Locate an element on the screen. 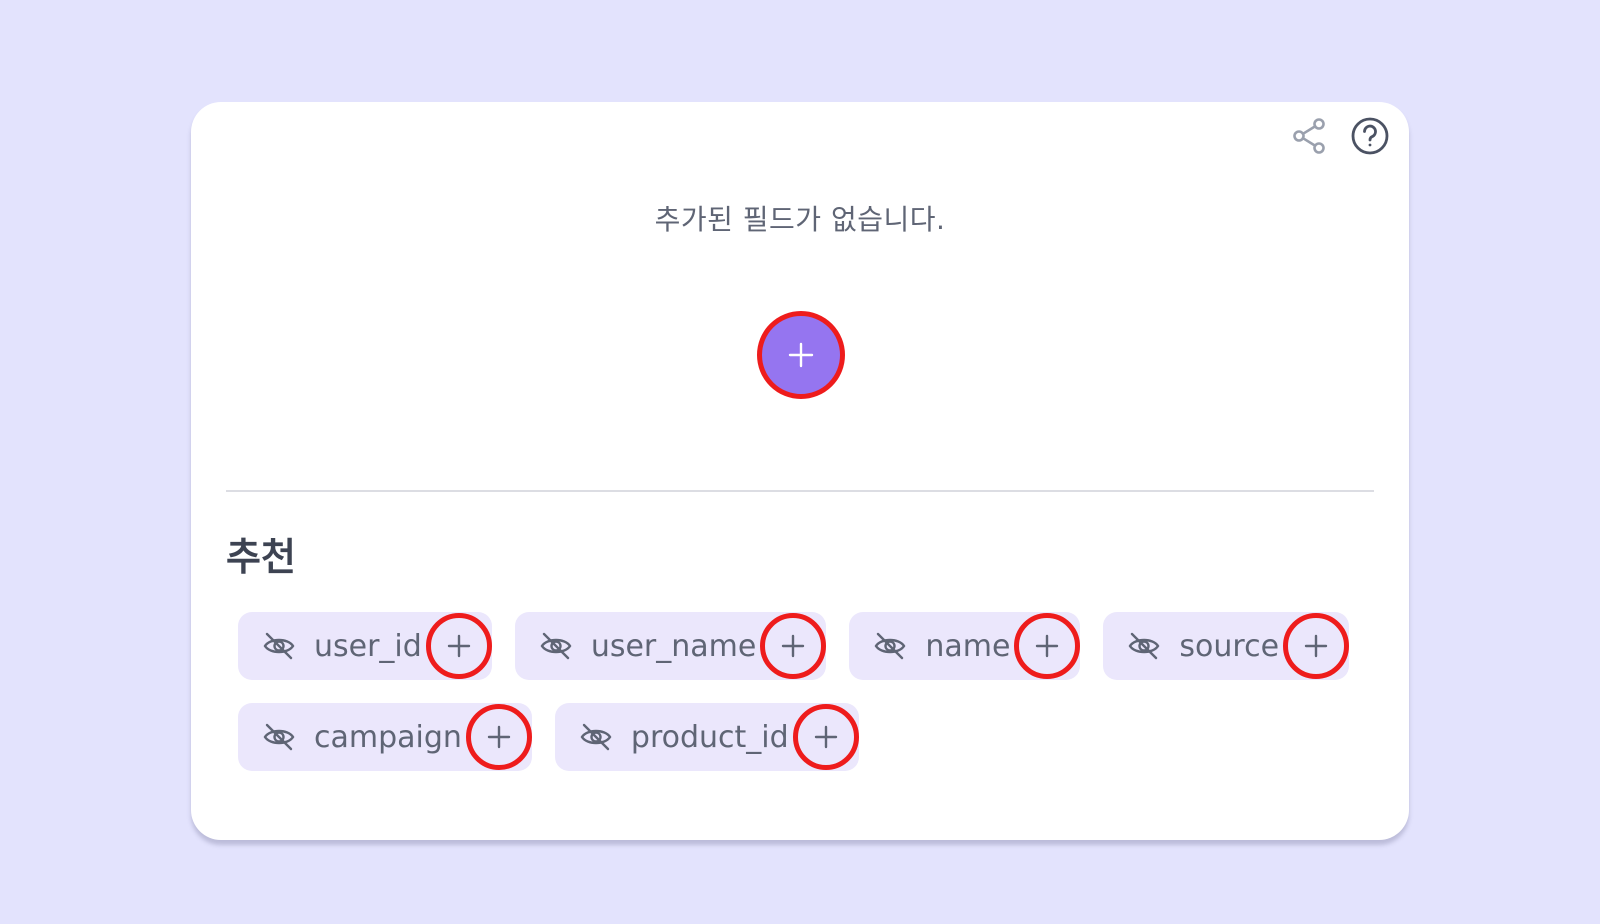 The image size is (1600, 924). empty-fields-message: 추가된 필드가 없습니다. is located at coordinates (800, 219).